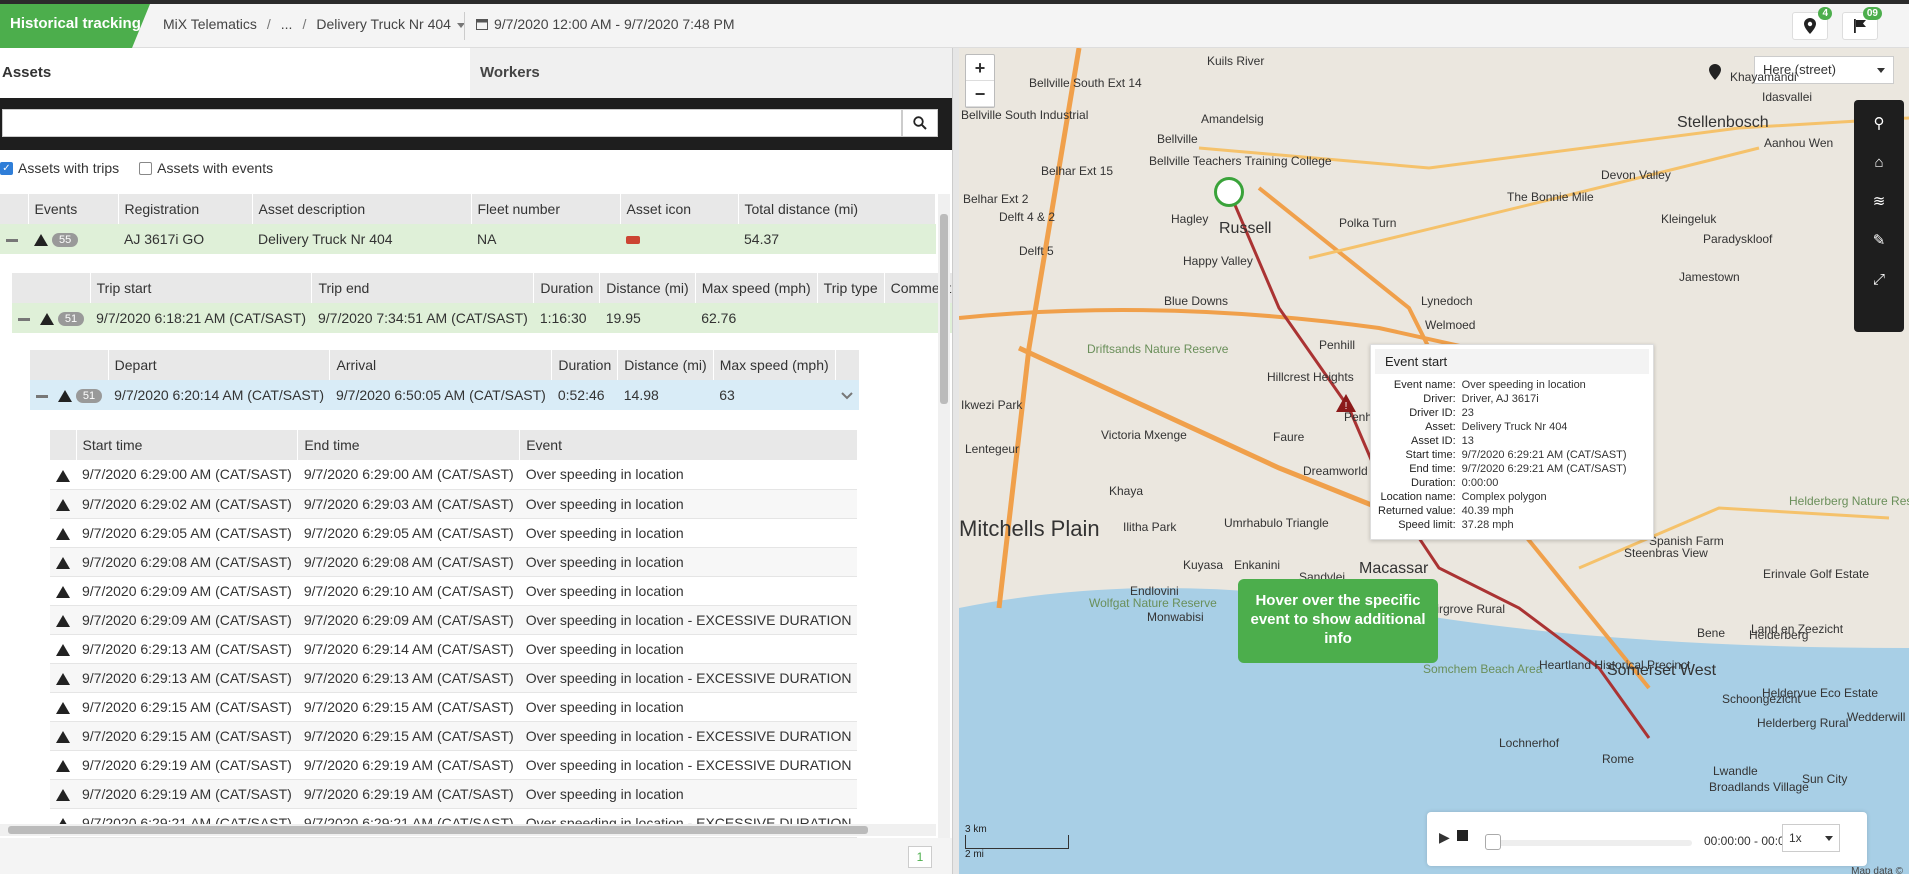 This screenshot has height=874, width=1909. I want to click on search-button, so click(920, 123).